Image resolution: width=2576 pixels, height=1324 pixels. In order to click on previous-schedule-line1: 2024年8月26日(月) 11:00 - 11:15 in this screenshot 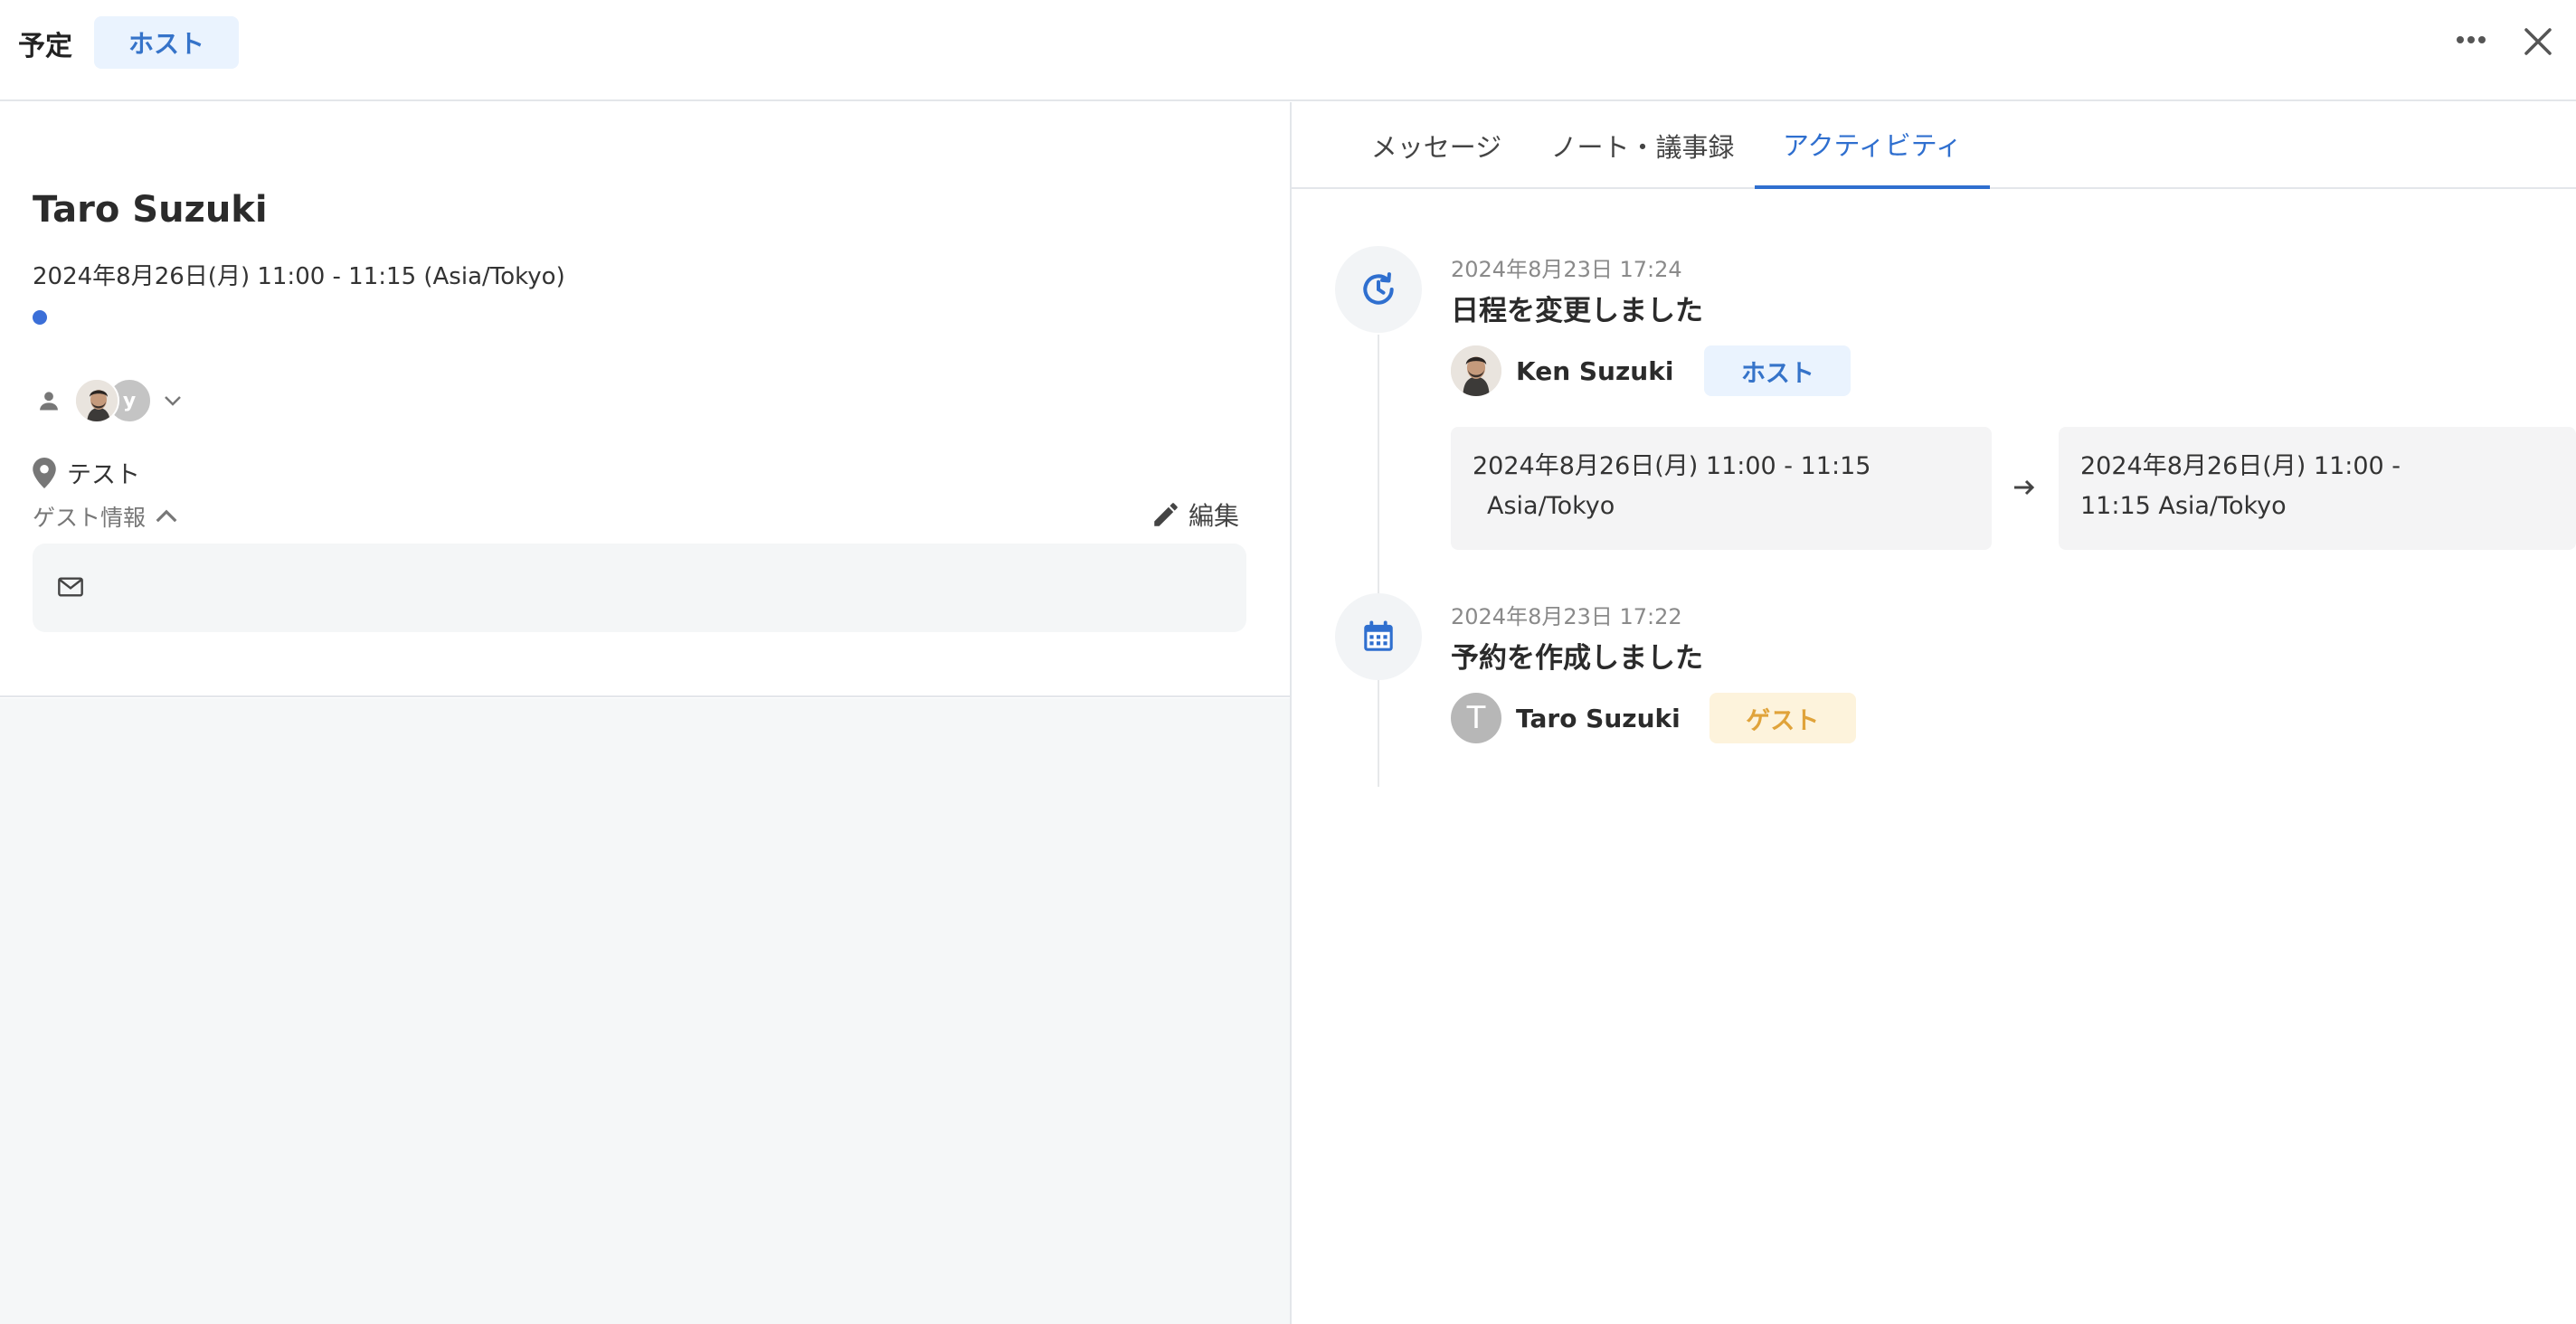, I will do `click(1672, 466)`.